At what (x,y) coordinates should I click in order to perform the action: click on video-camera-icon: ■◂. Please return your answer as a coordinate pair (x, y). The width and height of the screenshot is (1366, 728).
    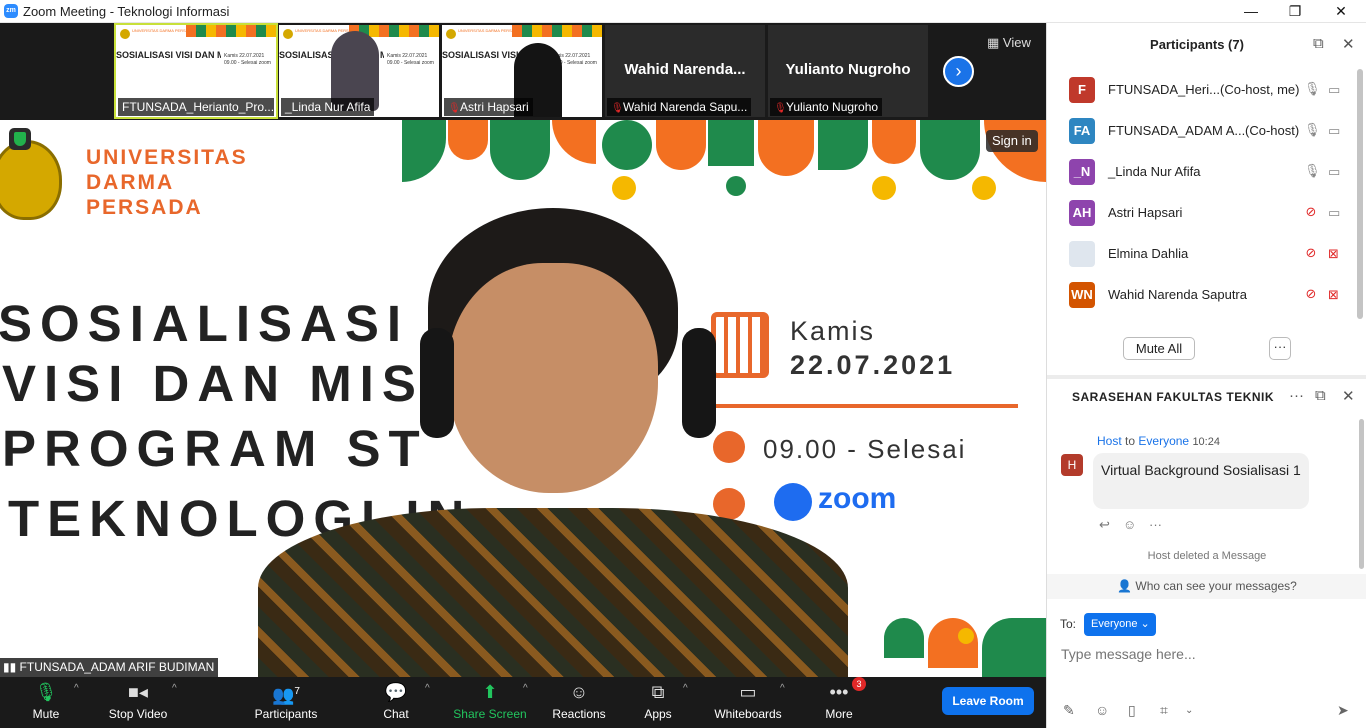
    Looking at the image, I should click on (138, 692).